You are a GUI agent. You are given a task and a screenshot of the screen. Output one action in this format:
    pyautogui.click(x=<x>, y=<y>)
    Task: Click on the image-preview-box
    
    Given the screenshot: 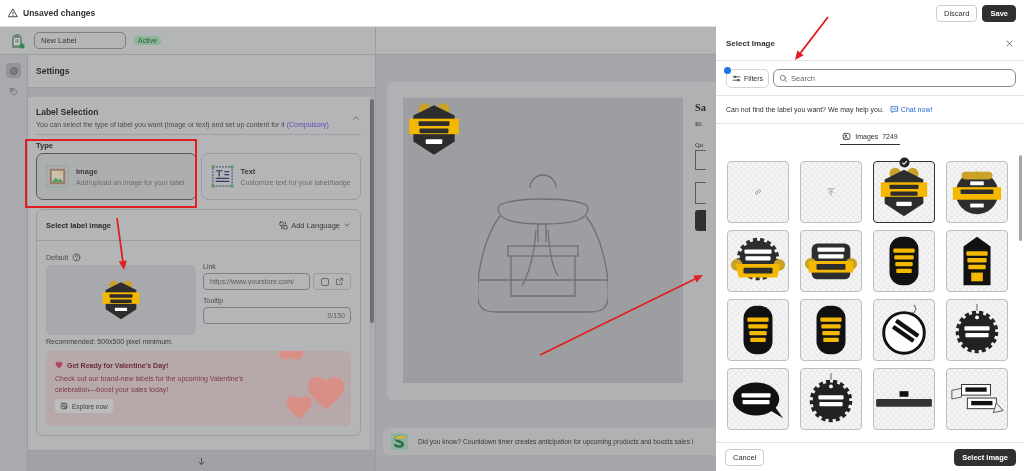 What is the action you would take?
    pyautogui.click(x=121, y=300)
    